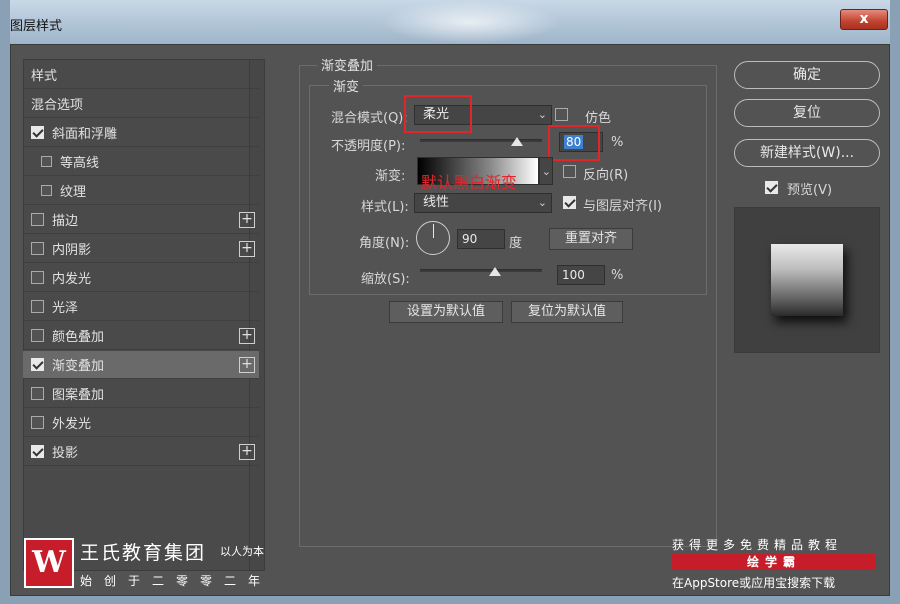 This screenshot has height=604, width=900. Describe the element at coordinates (141, 452) in the screenshot. I see `style-item: 投影 +` at that location.